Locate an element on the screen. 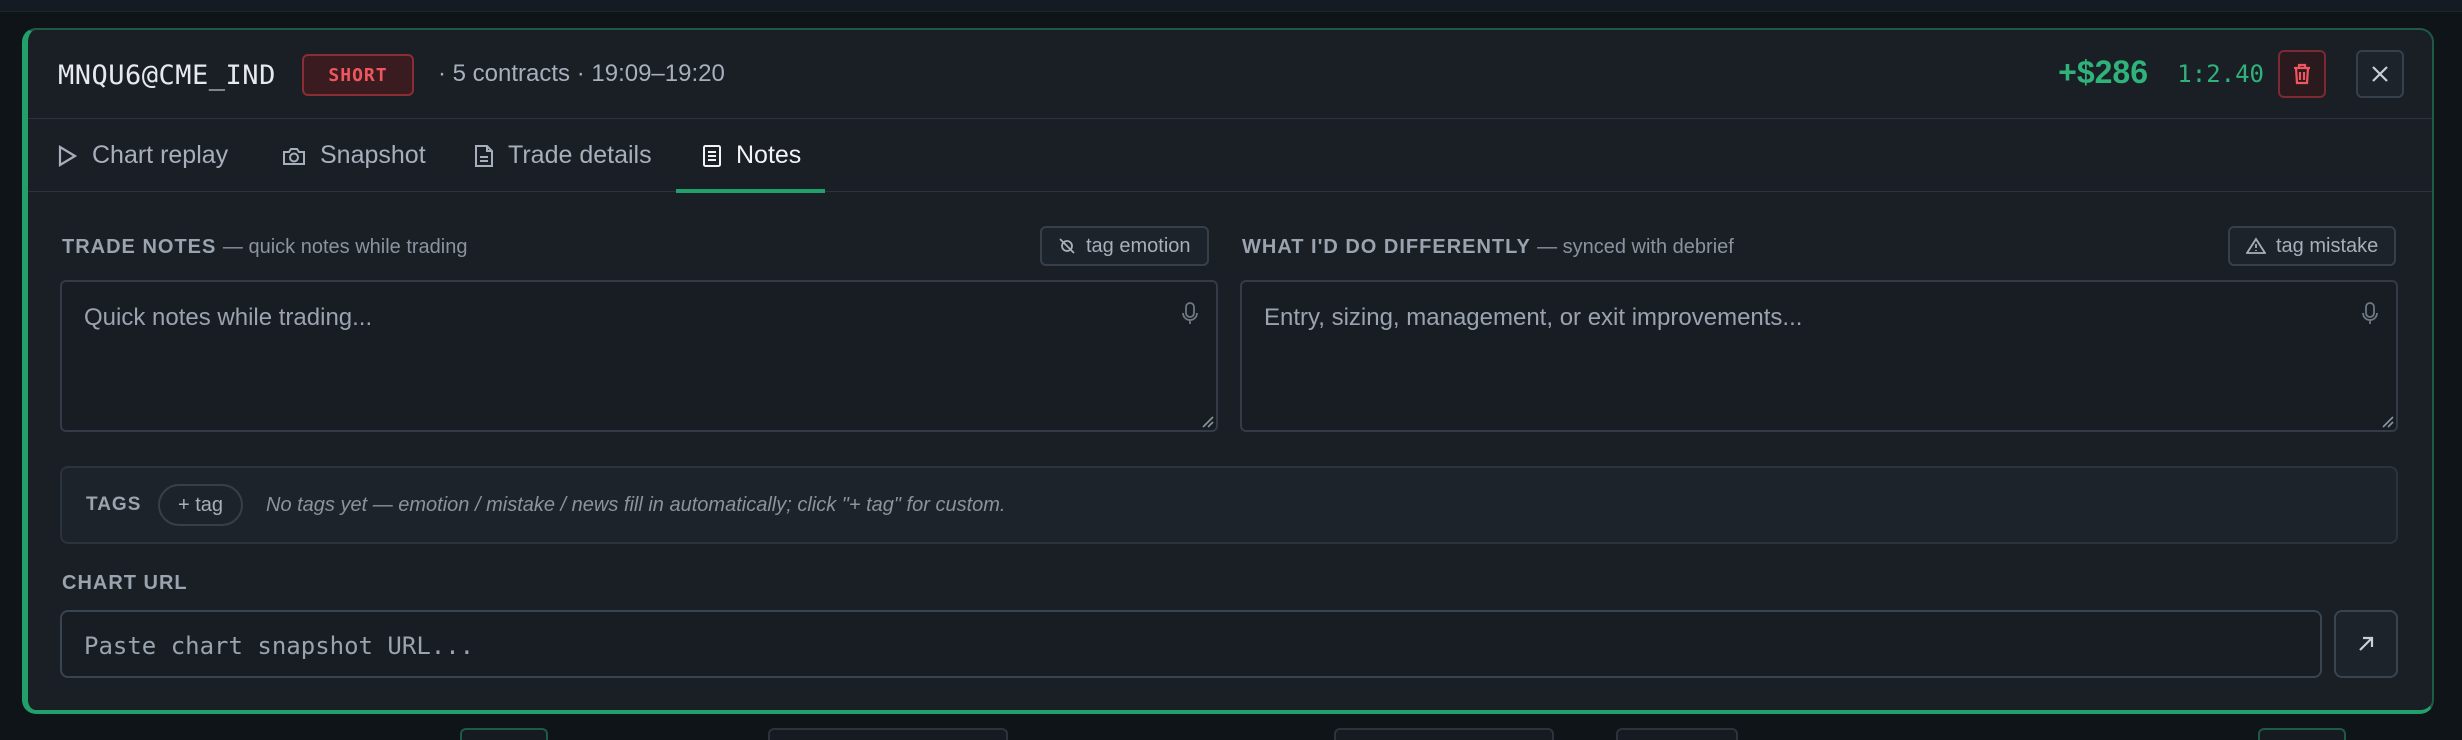 Image resolution: width=2462 pixels, height=740 pixels. delete-trade-button is located at coordinates (2302, 74).